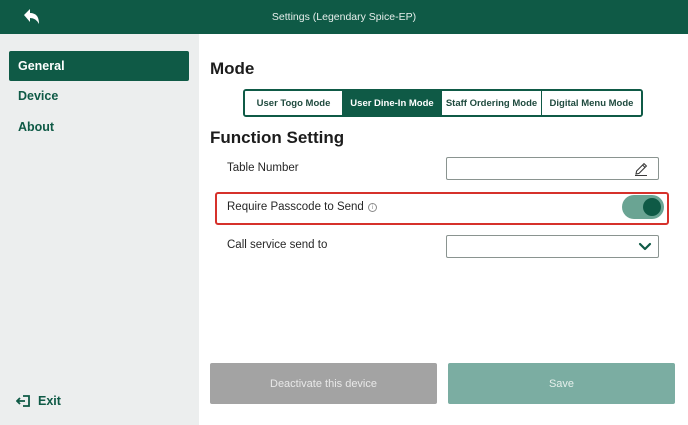 Image resolution: width=688 pixels, height=425 pixels. Describe the element at coordinates (561, 383) in the screenshot. I see `save-button: Save` at that location.